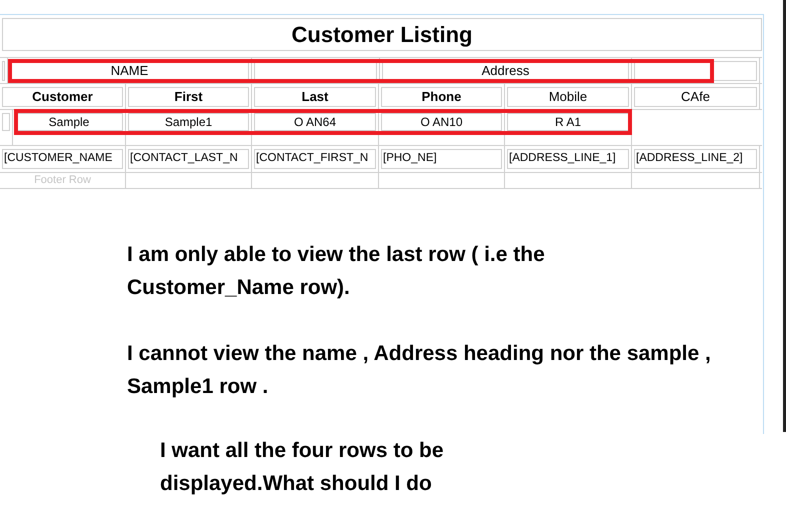 This screenshot has height=522, width=786. Describe the element at coordinates (62, 180) in the screenshot. I see `footer-label: Footer Row` at that location.